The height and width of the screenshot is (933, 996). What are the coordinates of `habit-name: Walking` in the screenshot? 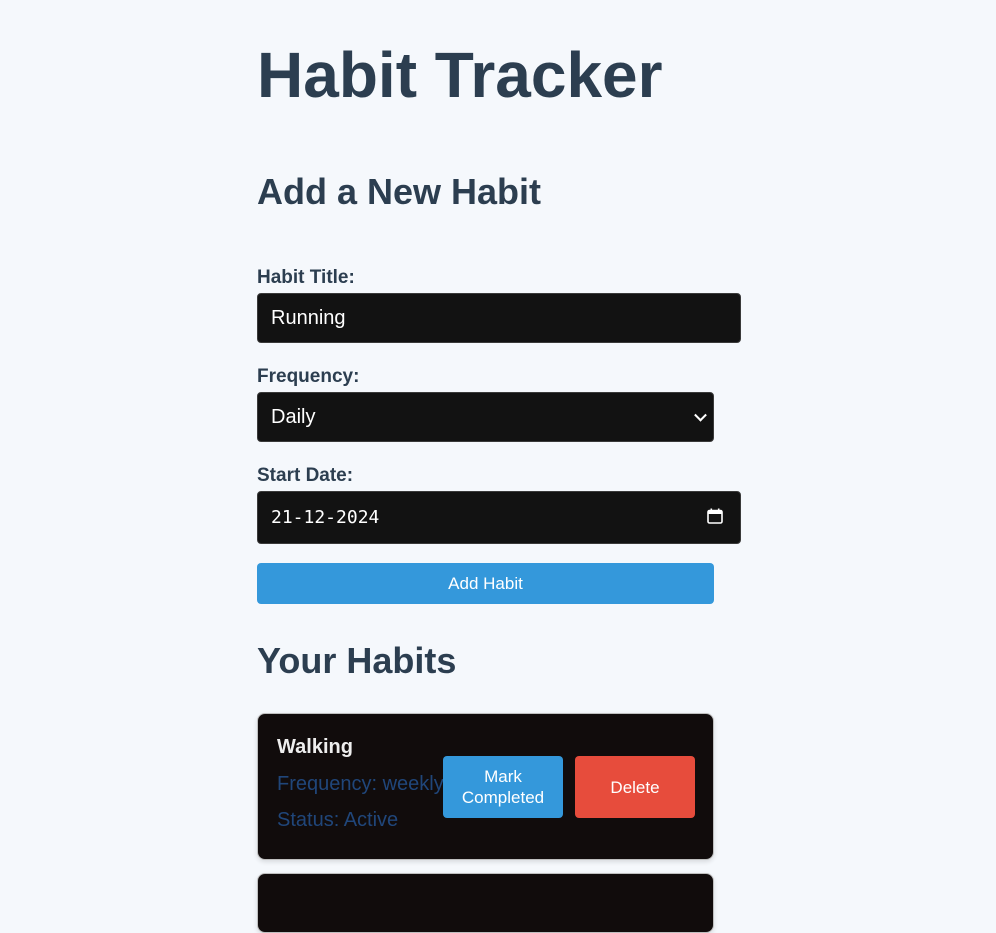 It's located at (315, 747).